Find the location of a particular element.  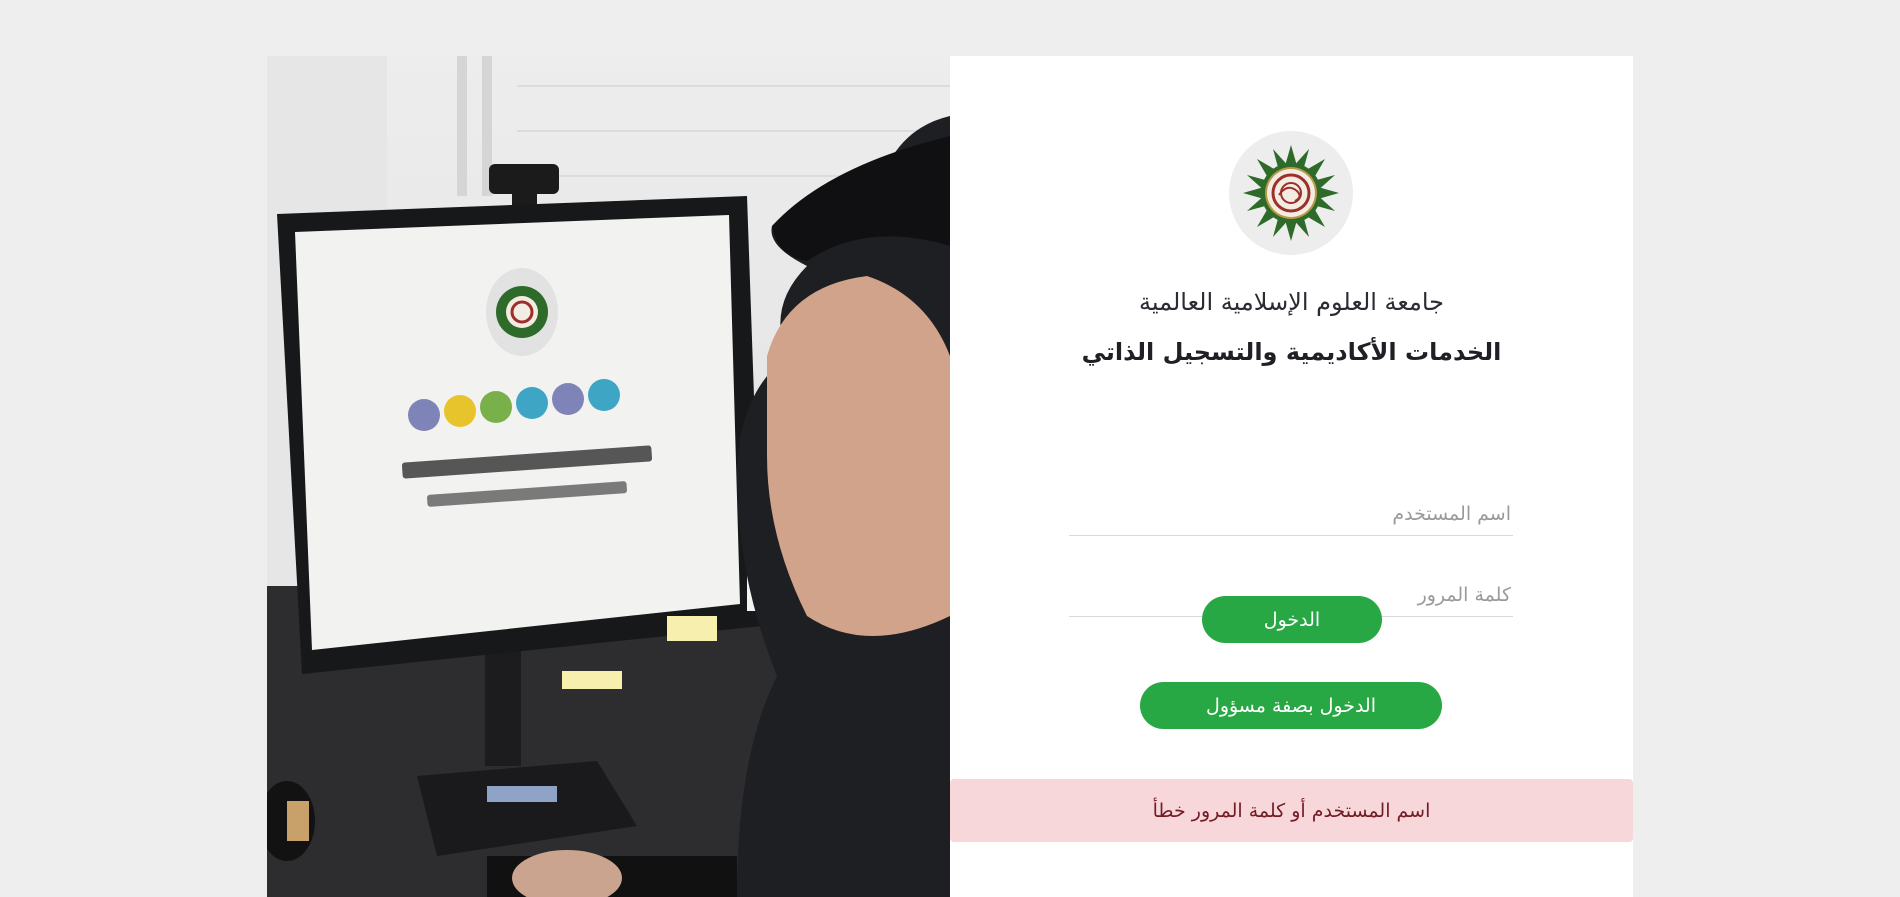

username-input is located at coordinates (1291, 514).